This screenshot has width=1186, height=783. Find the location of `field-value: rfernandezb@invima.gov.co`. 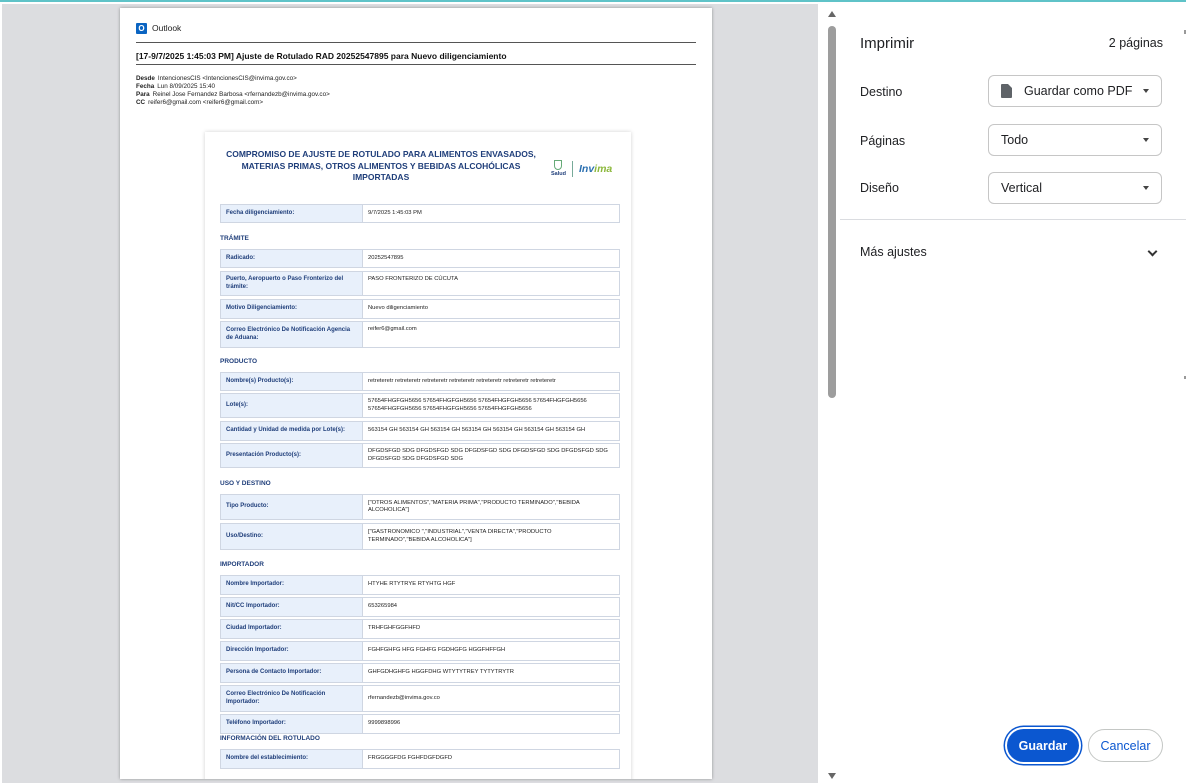

field-value: rfernandezb@invima.gov.co is located at coordinates (404, 697).